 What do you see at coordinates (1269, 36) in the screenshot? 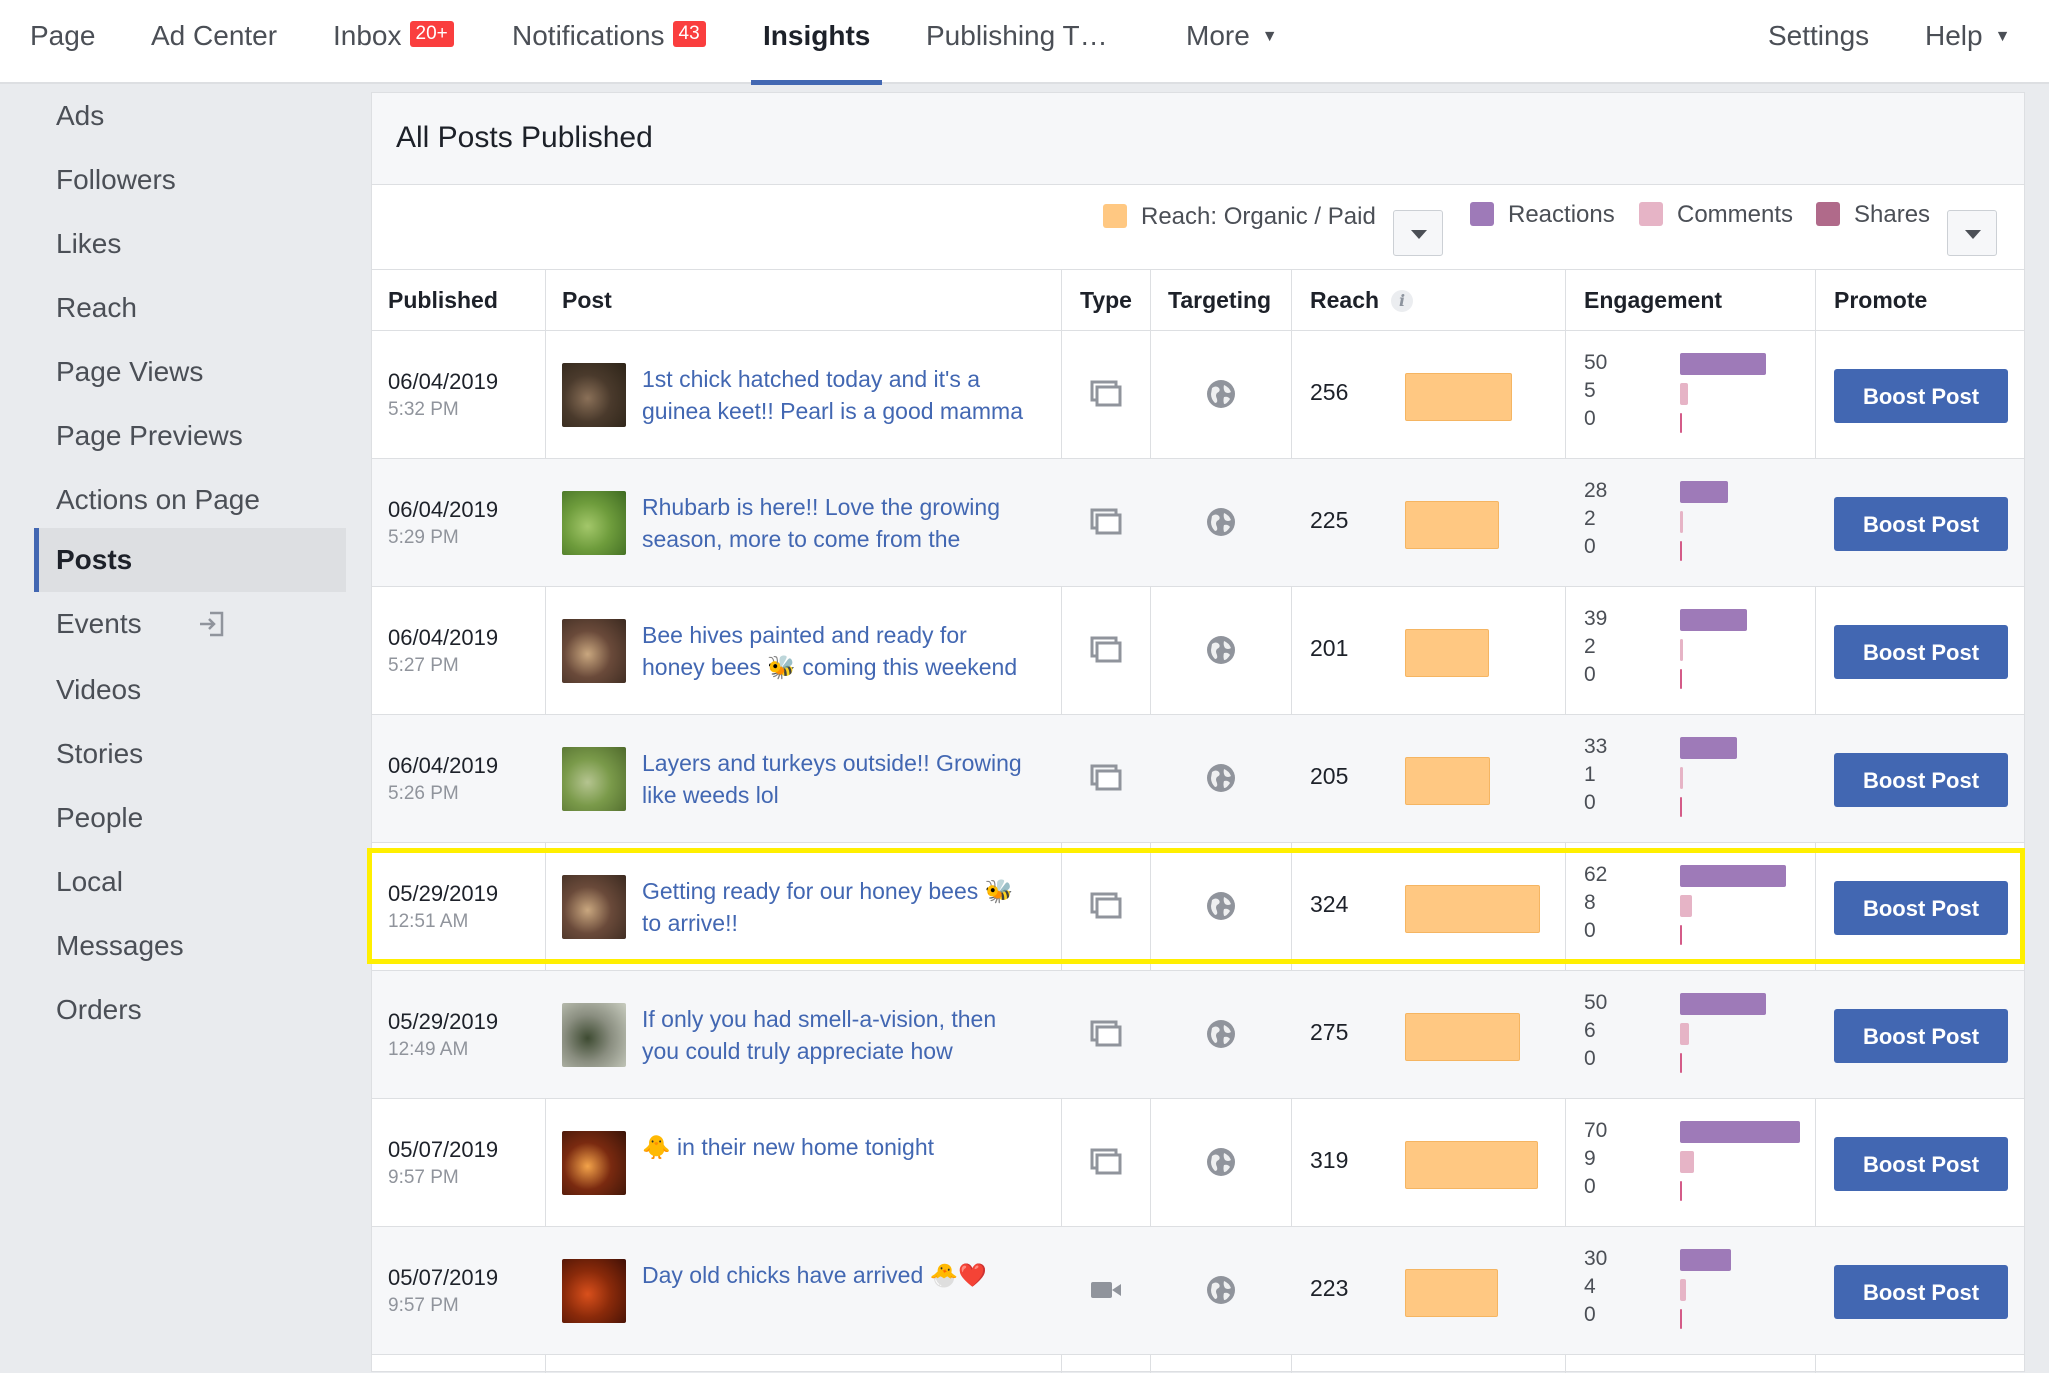
I see `caret-down-icon: ▼` at bounding box center [1269, 36].